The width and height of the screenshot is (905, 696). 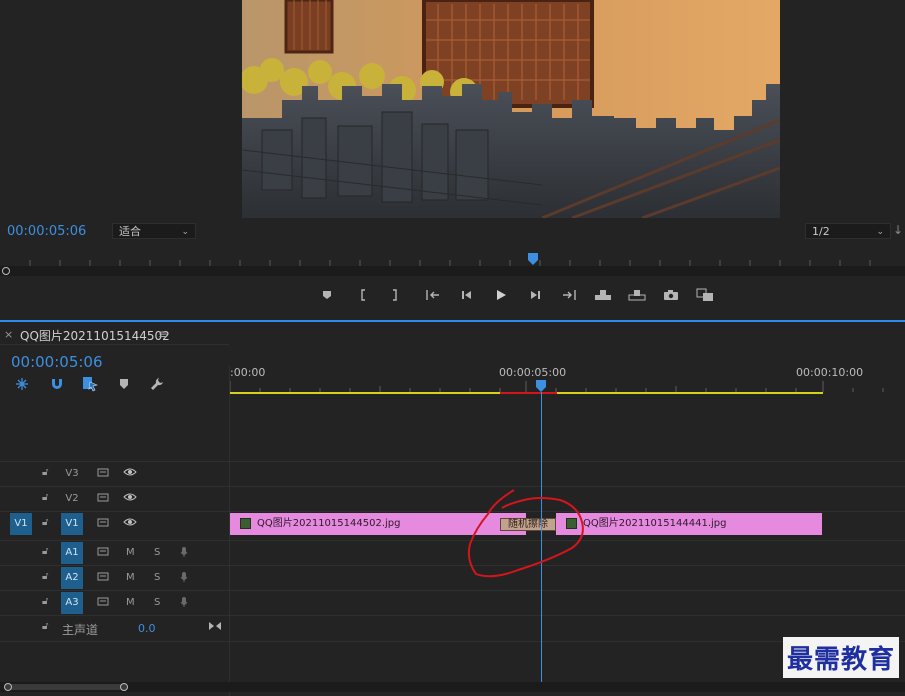 What do you see at coordinates (130, 231) in the screenshot?
I see `fit-dropdown-value: 适合` at bounding box center [130, 231].